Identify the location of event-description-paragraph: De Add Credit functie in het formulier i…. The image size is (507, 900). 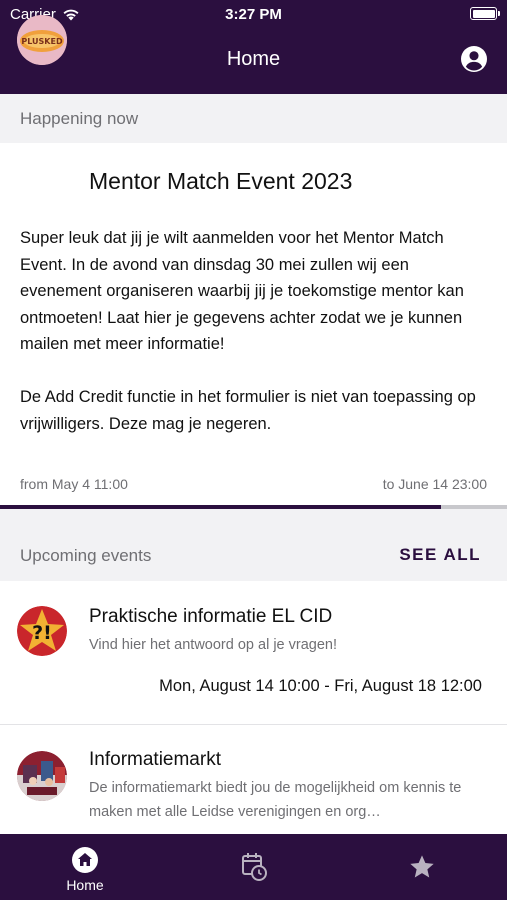
(248, 410).